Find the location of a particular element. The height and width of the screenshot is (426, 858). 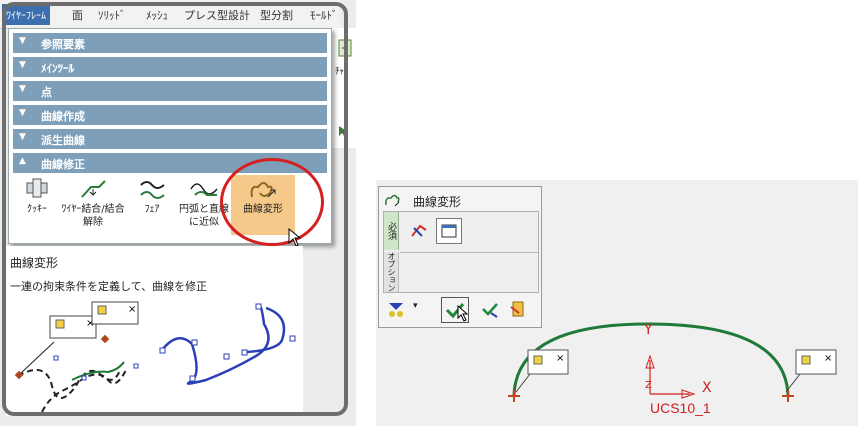

axis-label-y: Y is located at coordinates (648, 330).